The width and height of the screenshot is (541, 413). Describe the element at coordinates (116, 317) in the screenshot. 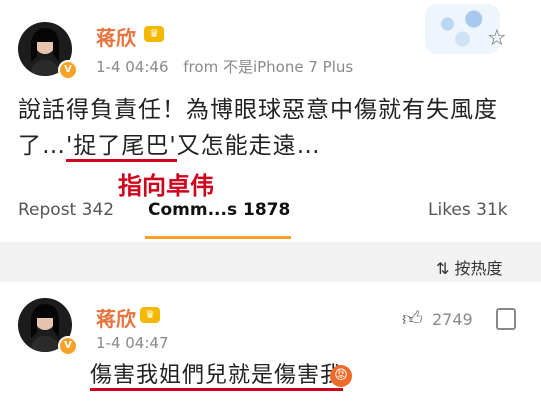

I see `comment-author-name: 蒋欣` at that location.